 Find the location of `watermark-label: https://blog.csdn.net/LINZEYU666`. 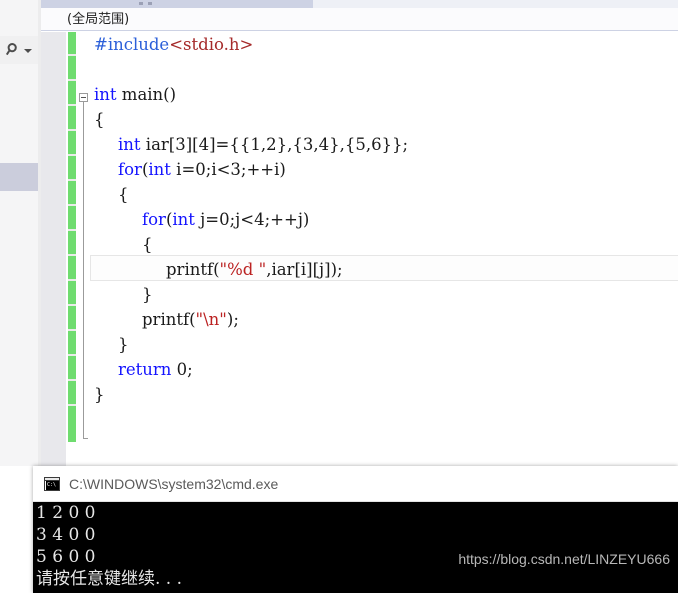

watermark-label: https://blog.csdn.net/LINZEYU666 is located at coordinates (564, 559).